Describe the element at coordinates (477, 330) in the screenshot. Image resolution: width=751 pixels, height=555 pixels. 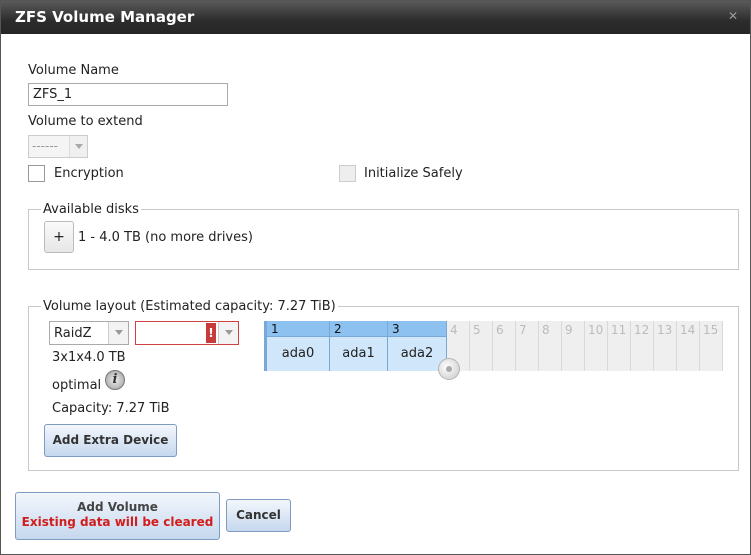
I see `column-number: 5` at that location.